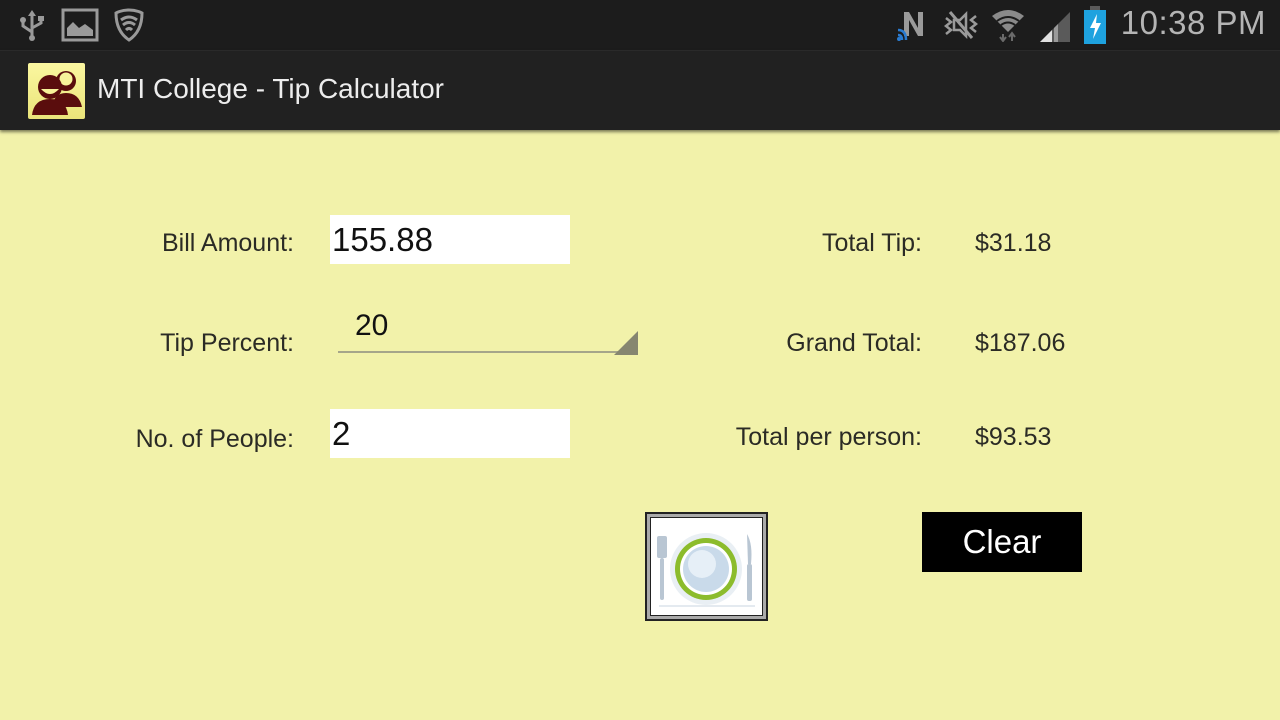  Describe the element at coordinates (640, 90) in the screenshot. I see `action-bar: MTI College - Tip Calculator` at that location.